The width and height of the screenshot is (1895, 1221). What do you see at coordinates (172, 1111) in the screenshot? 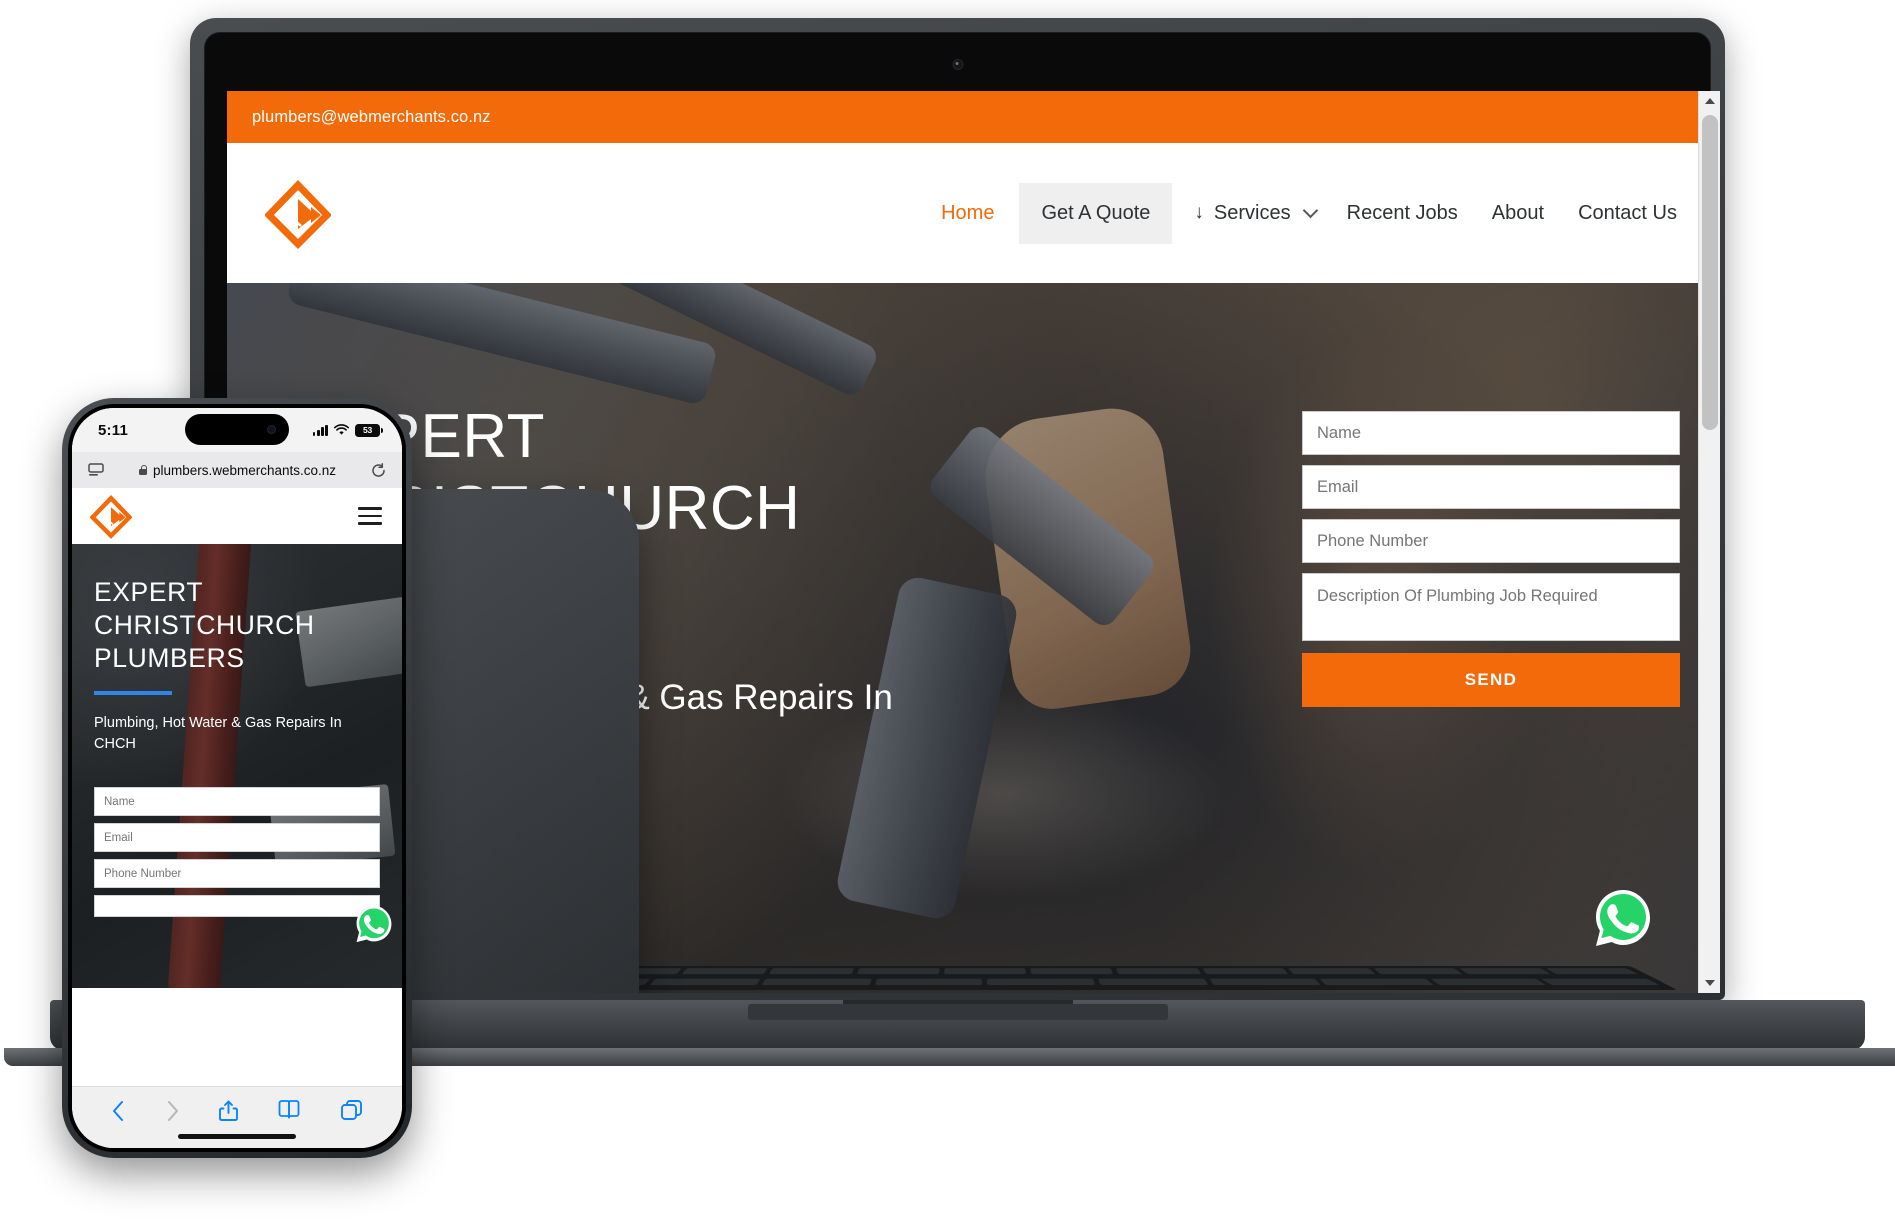
I see `forward-chevron-icon` at bounding box center [172, 1111].